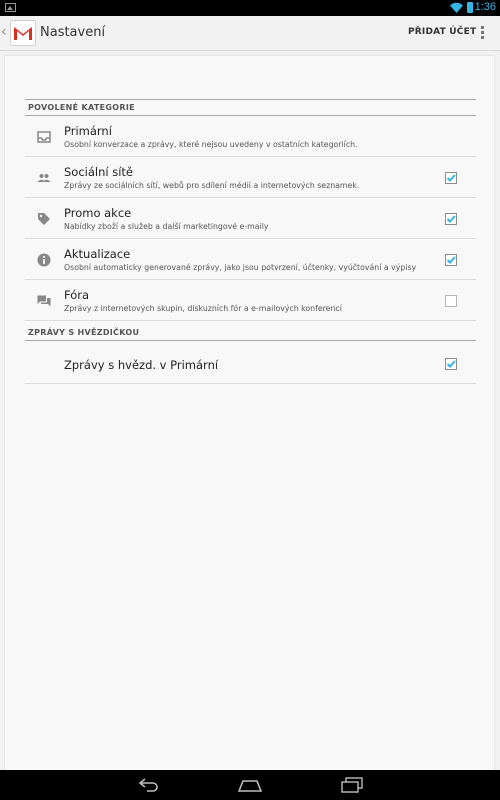  What do you see at coordinates (99, 172) in the screenshot?
I see `category-title: Sociální sítě` at bounding box center [99, 172].